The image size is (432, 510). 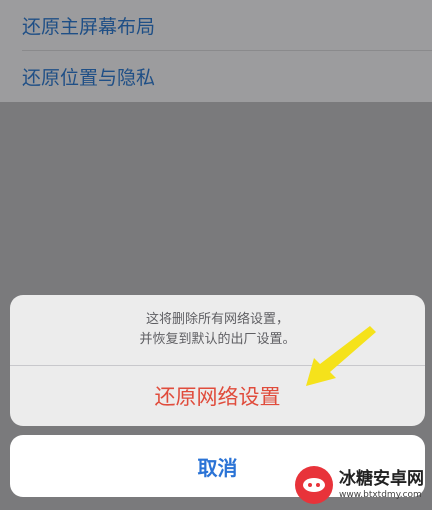 What do you see at coordinates (341, 356) in the screenshot?
I see `arrow-icon` at bounding box center [341, 356].